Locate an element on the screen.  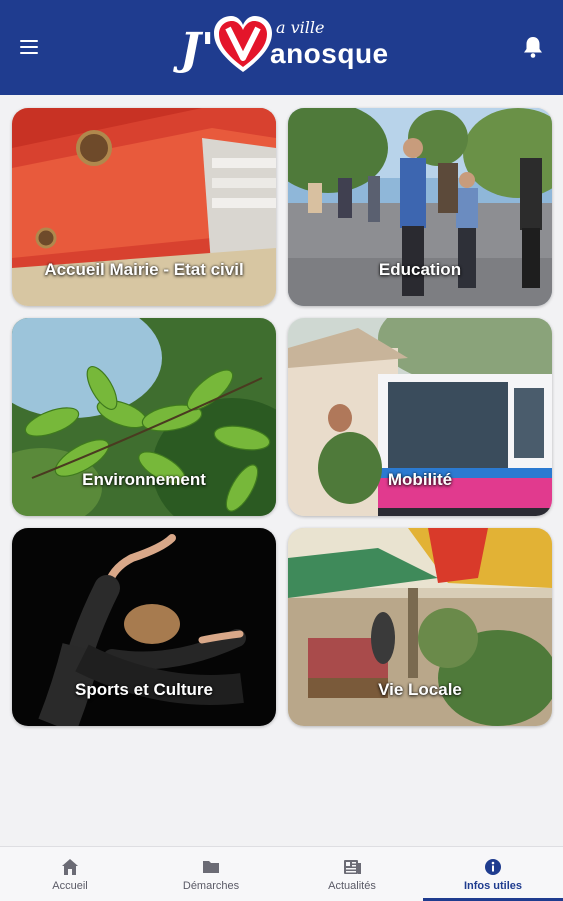
logo-wordmark: anosque is located at coordinates (329, 53).